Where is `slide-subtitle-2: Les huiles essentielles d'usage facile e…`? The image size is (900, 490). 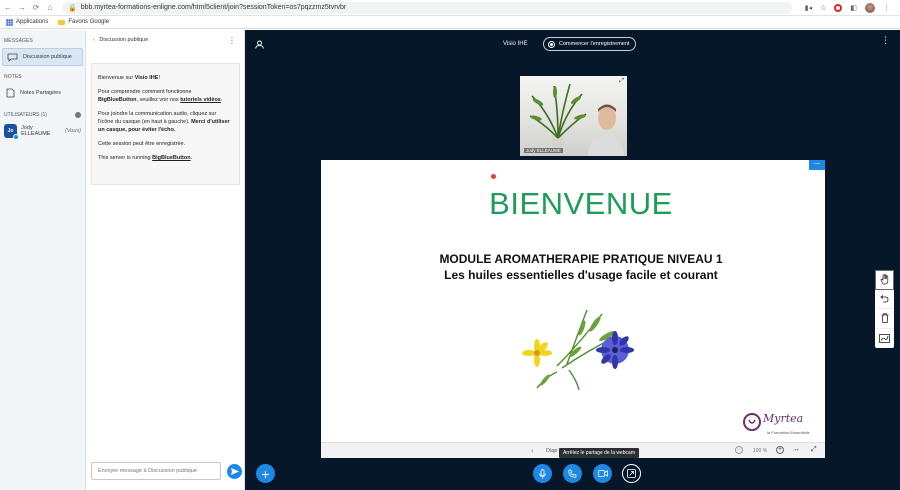
slide-subtitle-2: Les huiles essentielles d'usage facile e… is located at coordinates (581, 275).